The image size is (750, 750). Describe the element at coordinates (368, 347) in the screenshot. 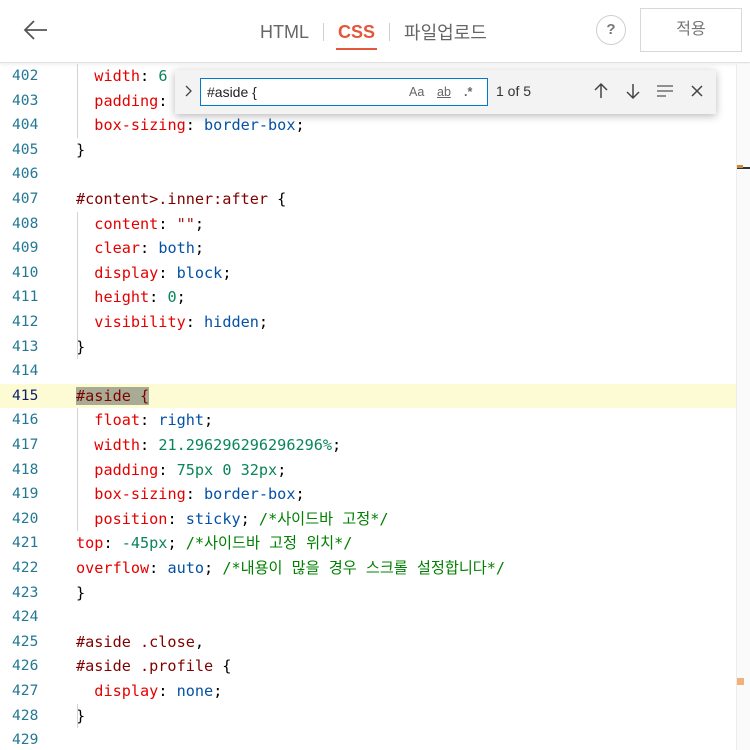

I see `code-line: 413}` at that location.